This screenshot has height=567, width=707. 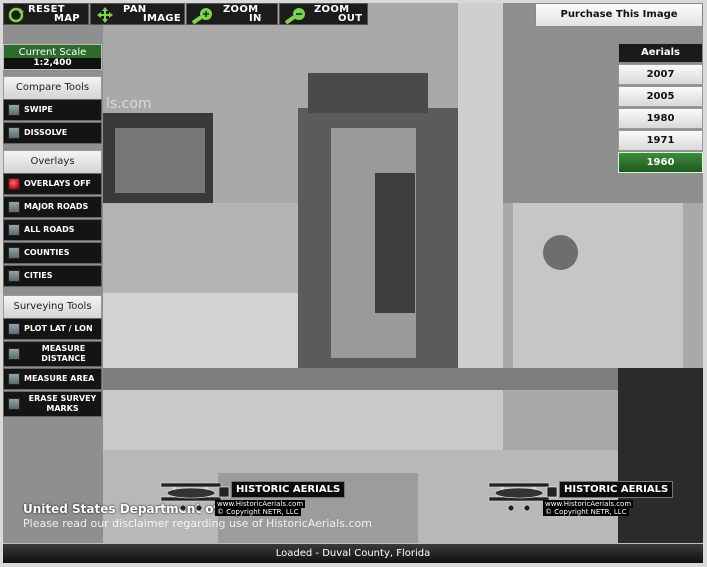 What do you see at coordinates (619, 15) in the screenshot?
I see `purchase-image-button: Purchase This Image` at bounding box center [619, 15].